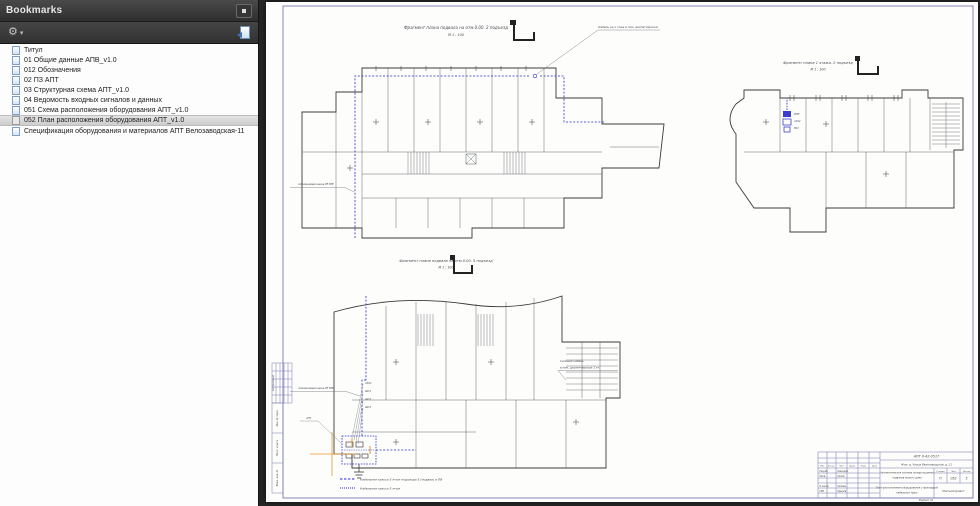  Describe the element at coordinates (580, 368) in the screenshot. I see `power-callout-2: в пом. диспетчерской 1 эт.` at that location.